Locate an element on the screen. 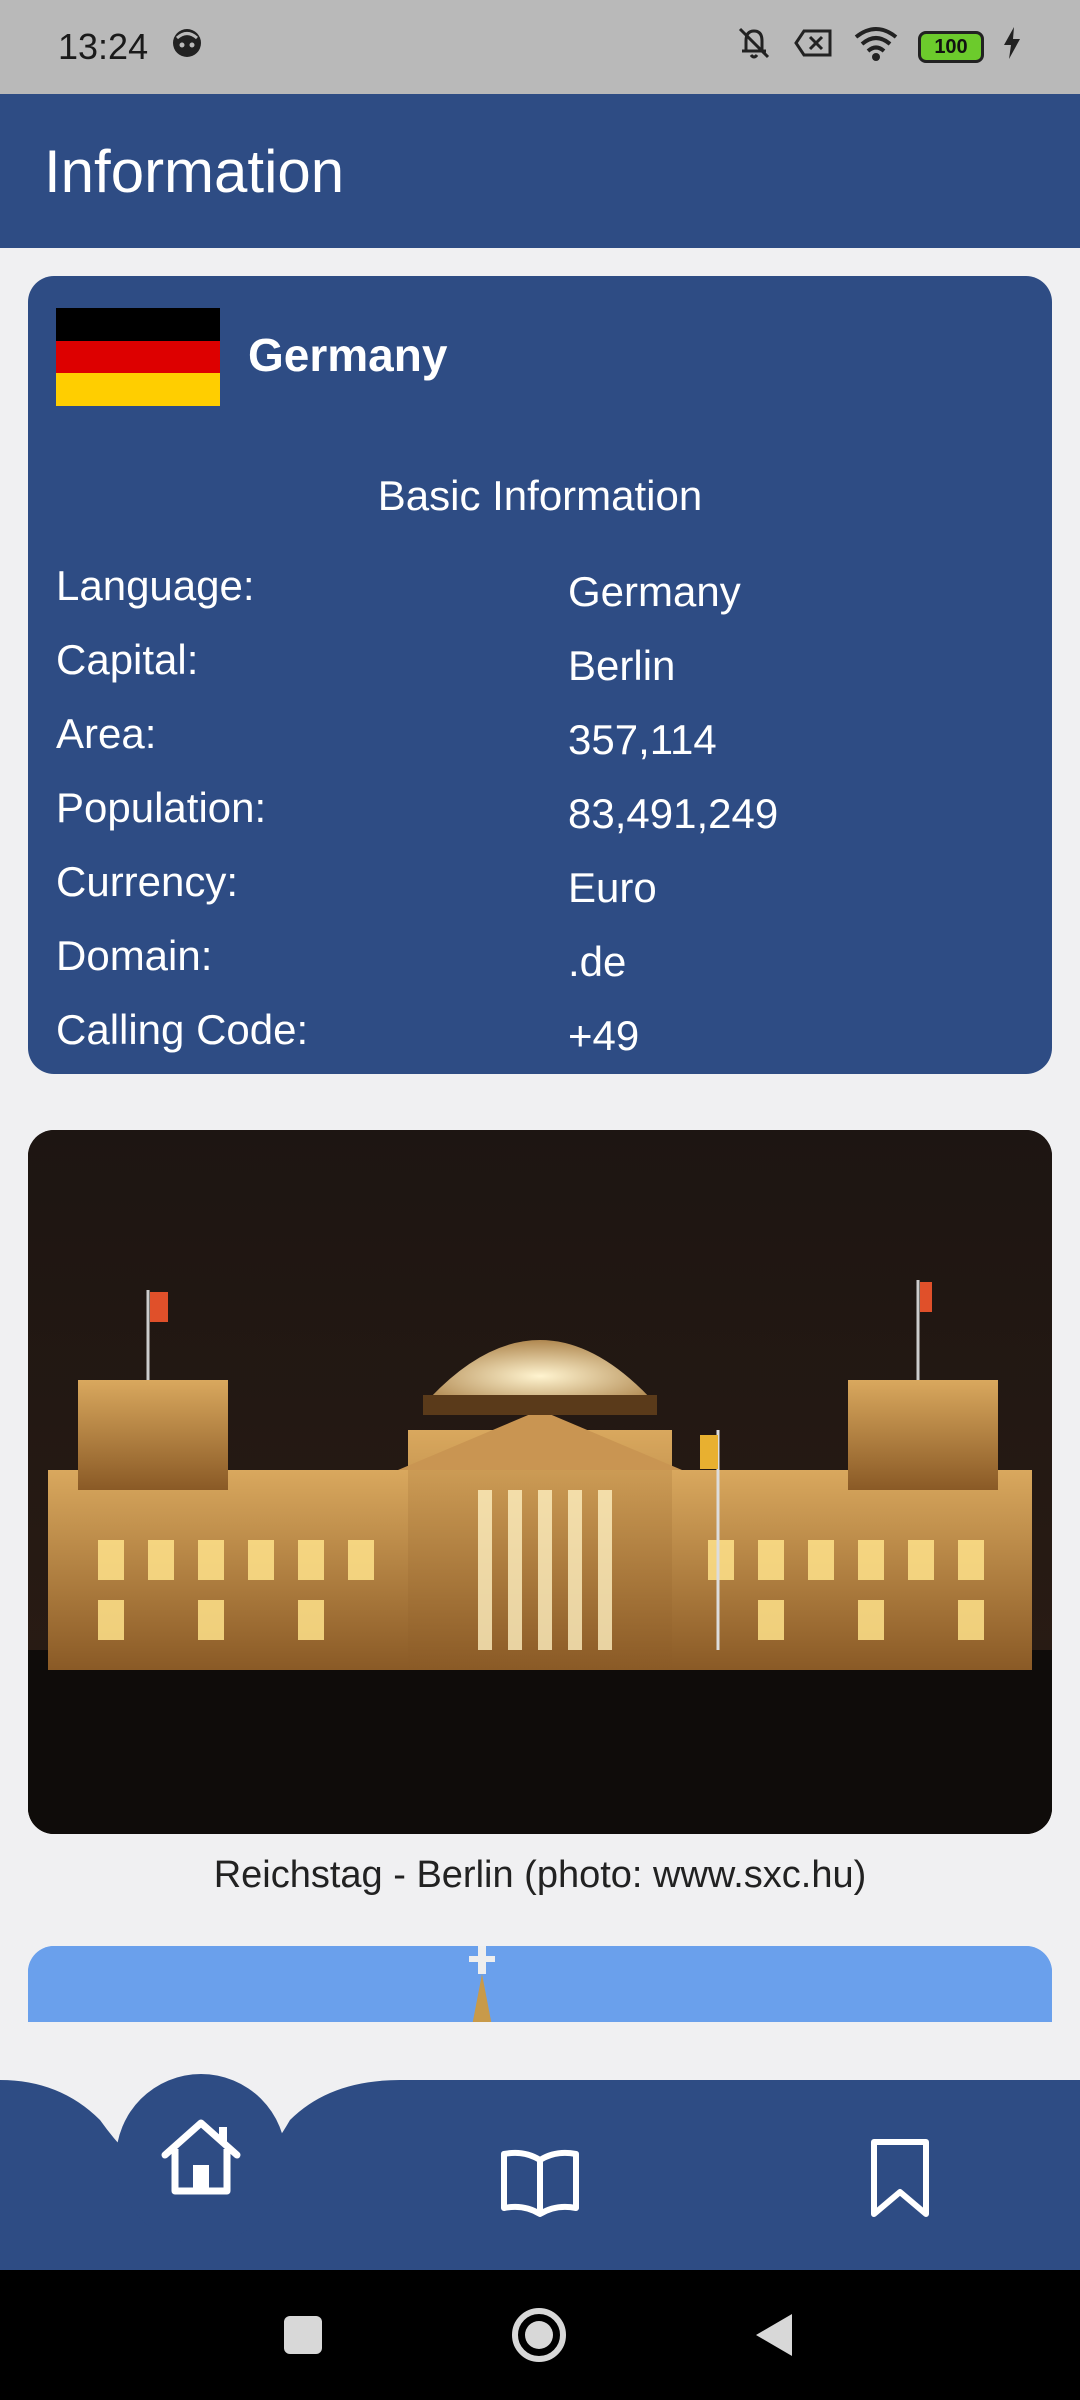 The height and width of the screenshot is (2400, 1080). page-title: Information is located at coordinates (194, 171).